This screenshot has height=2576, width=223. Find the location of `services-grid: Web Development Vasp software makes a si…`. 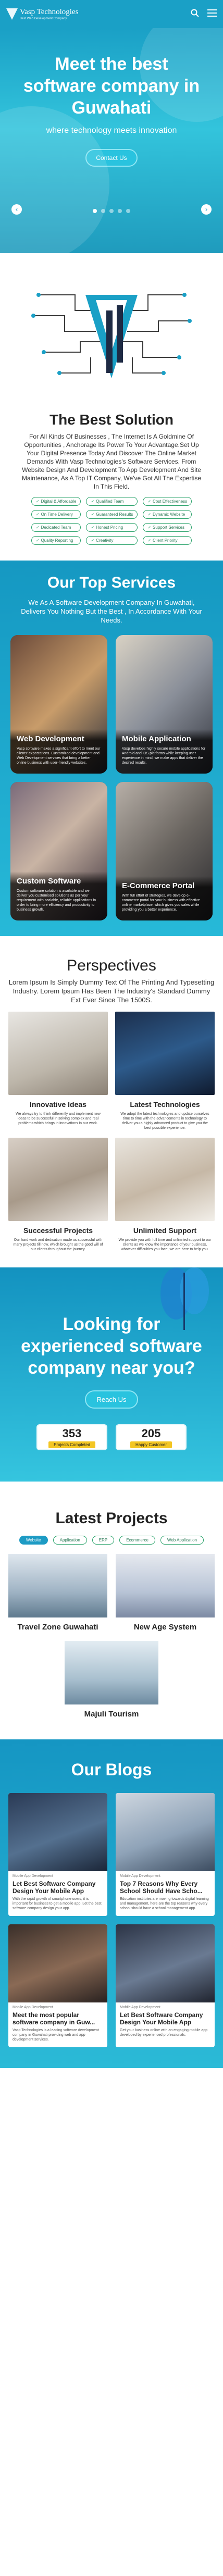

services-grid: Web Development Vasp software makes a si… is located at coordinates (111, 778).